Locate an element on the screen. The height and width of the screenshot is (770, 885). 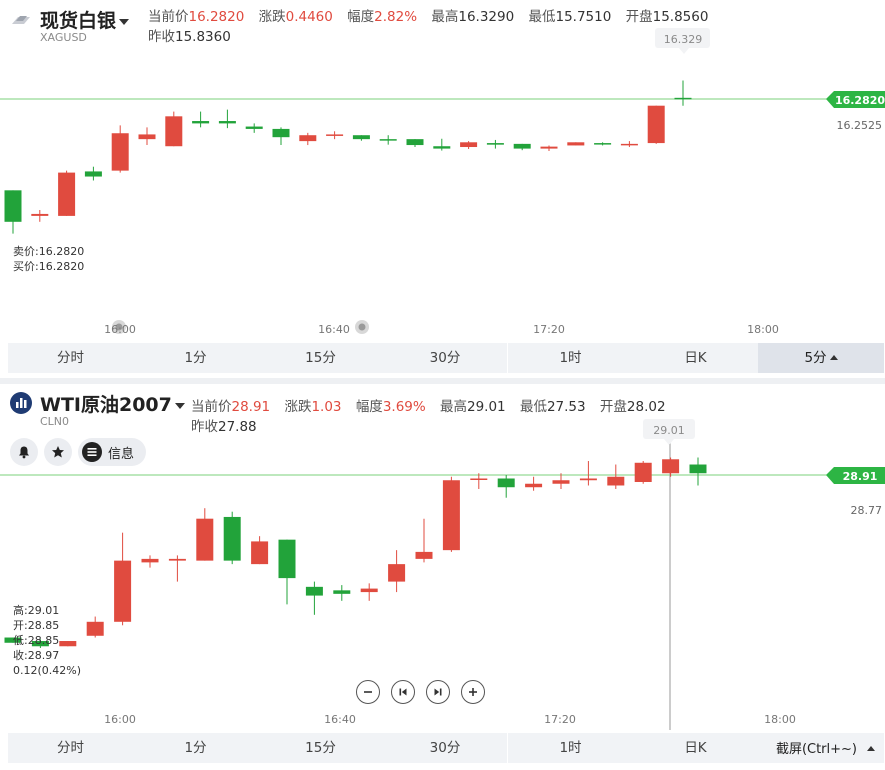
time-label: 16:40 is located at coordinates (340, 719).